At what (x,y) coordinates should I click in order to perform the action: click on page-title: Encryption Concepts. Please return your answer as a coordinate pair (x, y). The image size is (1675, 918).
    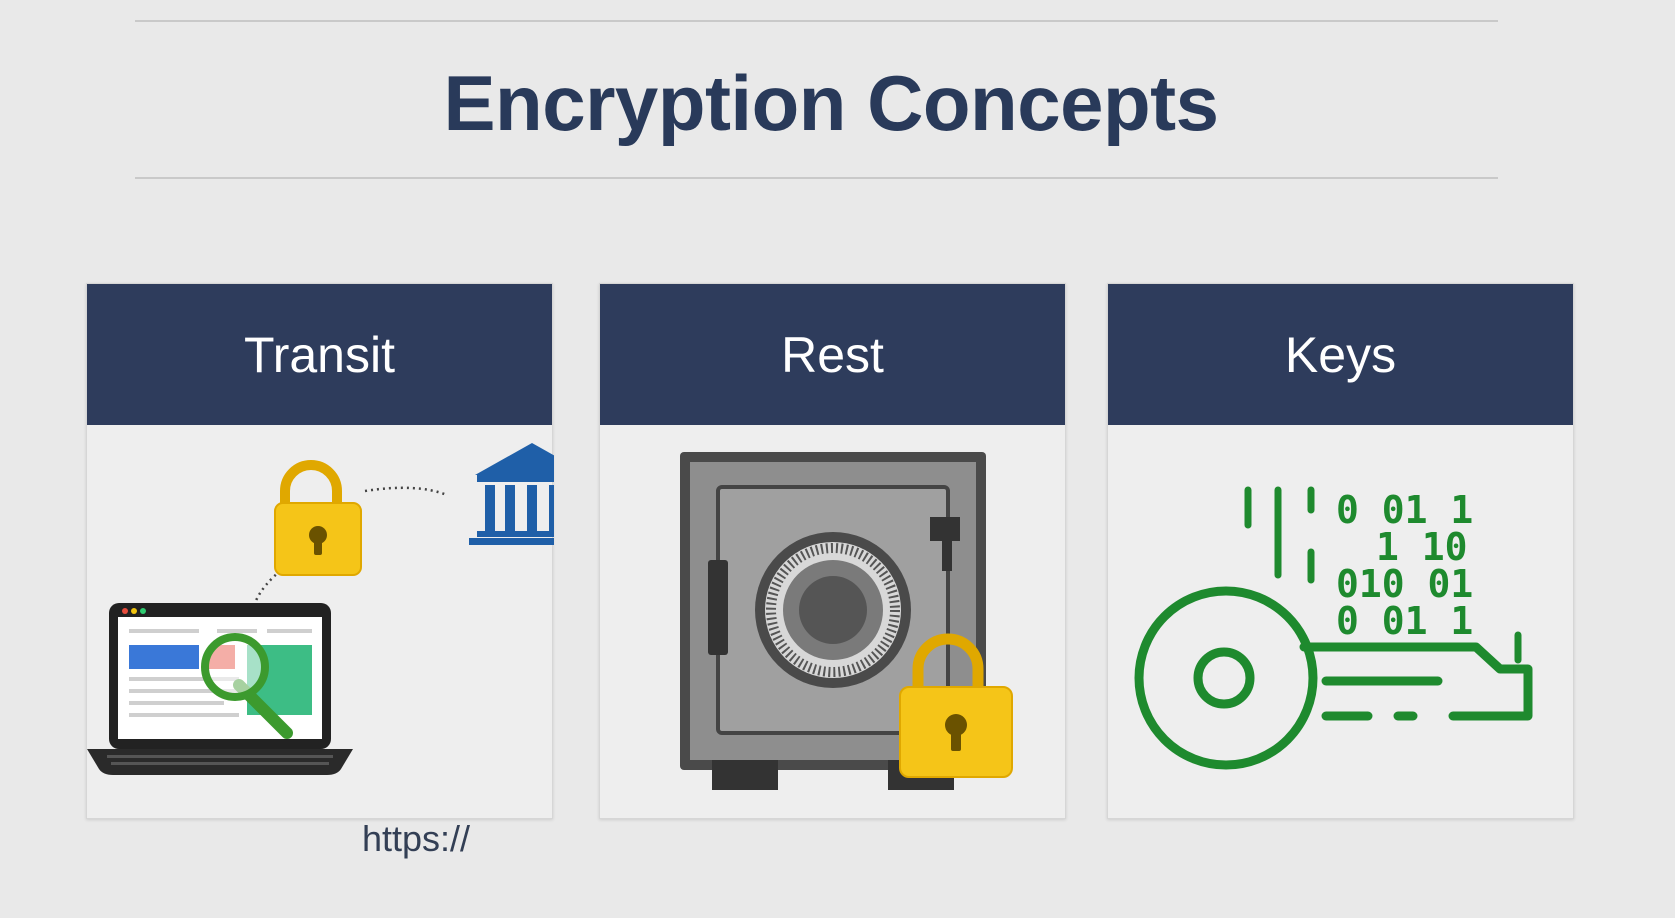
    Looking at the image, I should click on (831, 103).